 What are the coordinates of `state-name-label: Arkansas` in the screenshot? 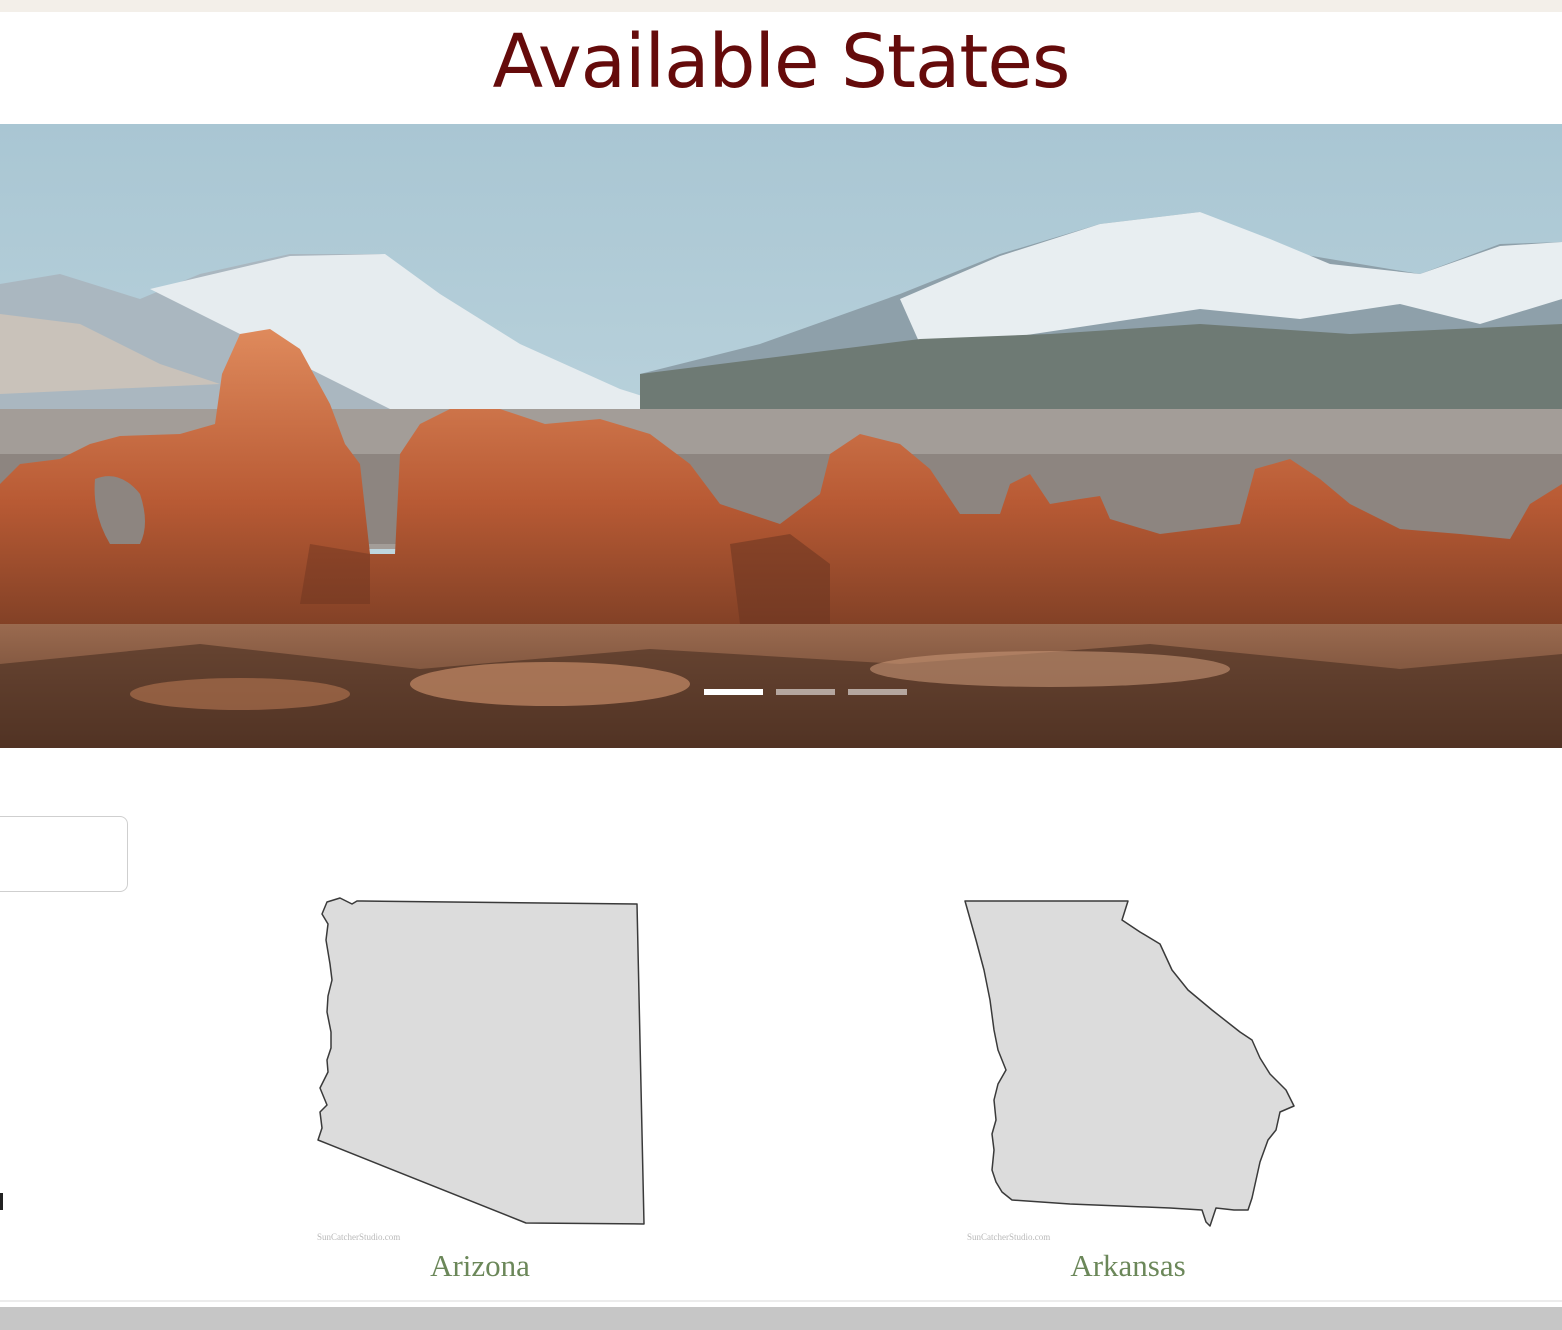 It's located at (1128, 1265).